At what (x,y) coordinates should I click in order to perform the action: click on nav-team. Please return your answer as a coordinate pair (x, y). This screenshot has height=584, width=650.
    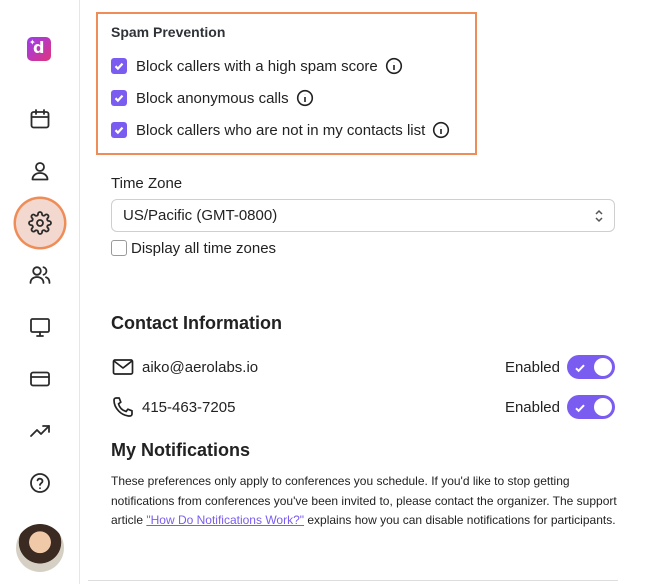
    Looking at the image, I should click on (40, 275).